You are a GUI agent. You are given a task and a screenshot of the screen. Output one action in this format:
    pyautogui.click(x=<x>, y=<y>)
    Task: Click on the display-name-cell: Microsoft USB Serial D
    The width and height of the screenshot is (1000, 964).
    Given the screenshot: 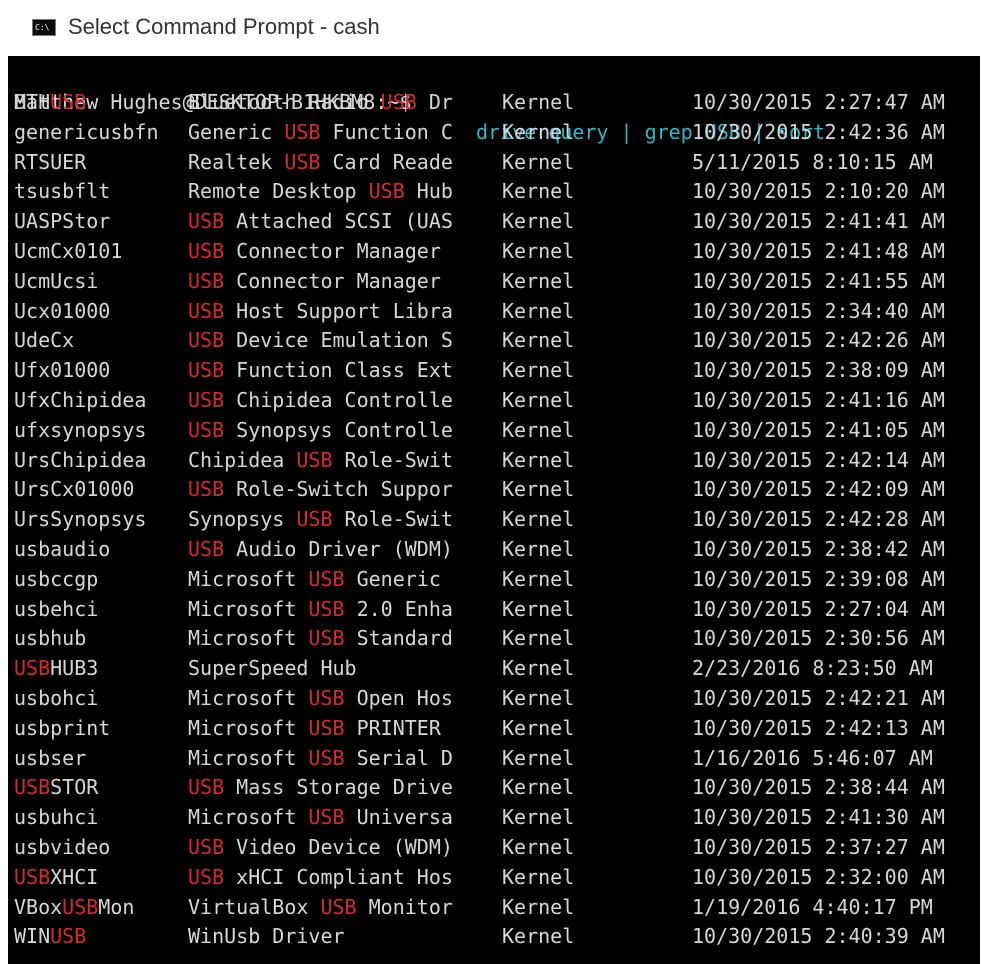 What is the action you would take?
    pyautogui.click(x=320, y=757)
    